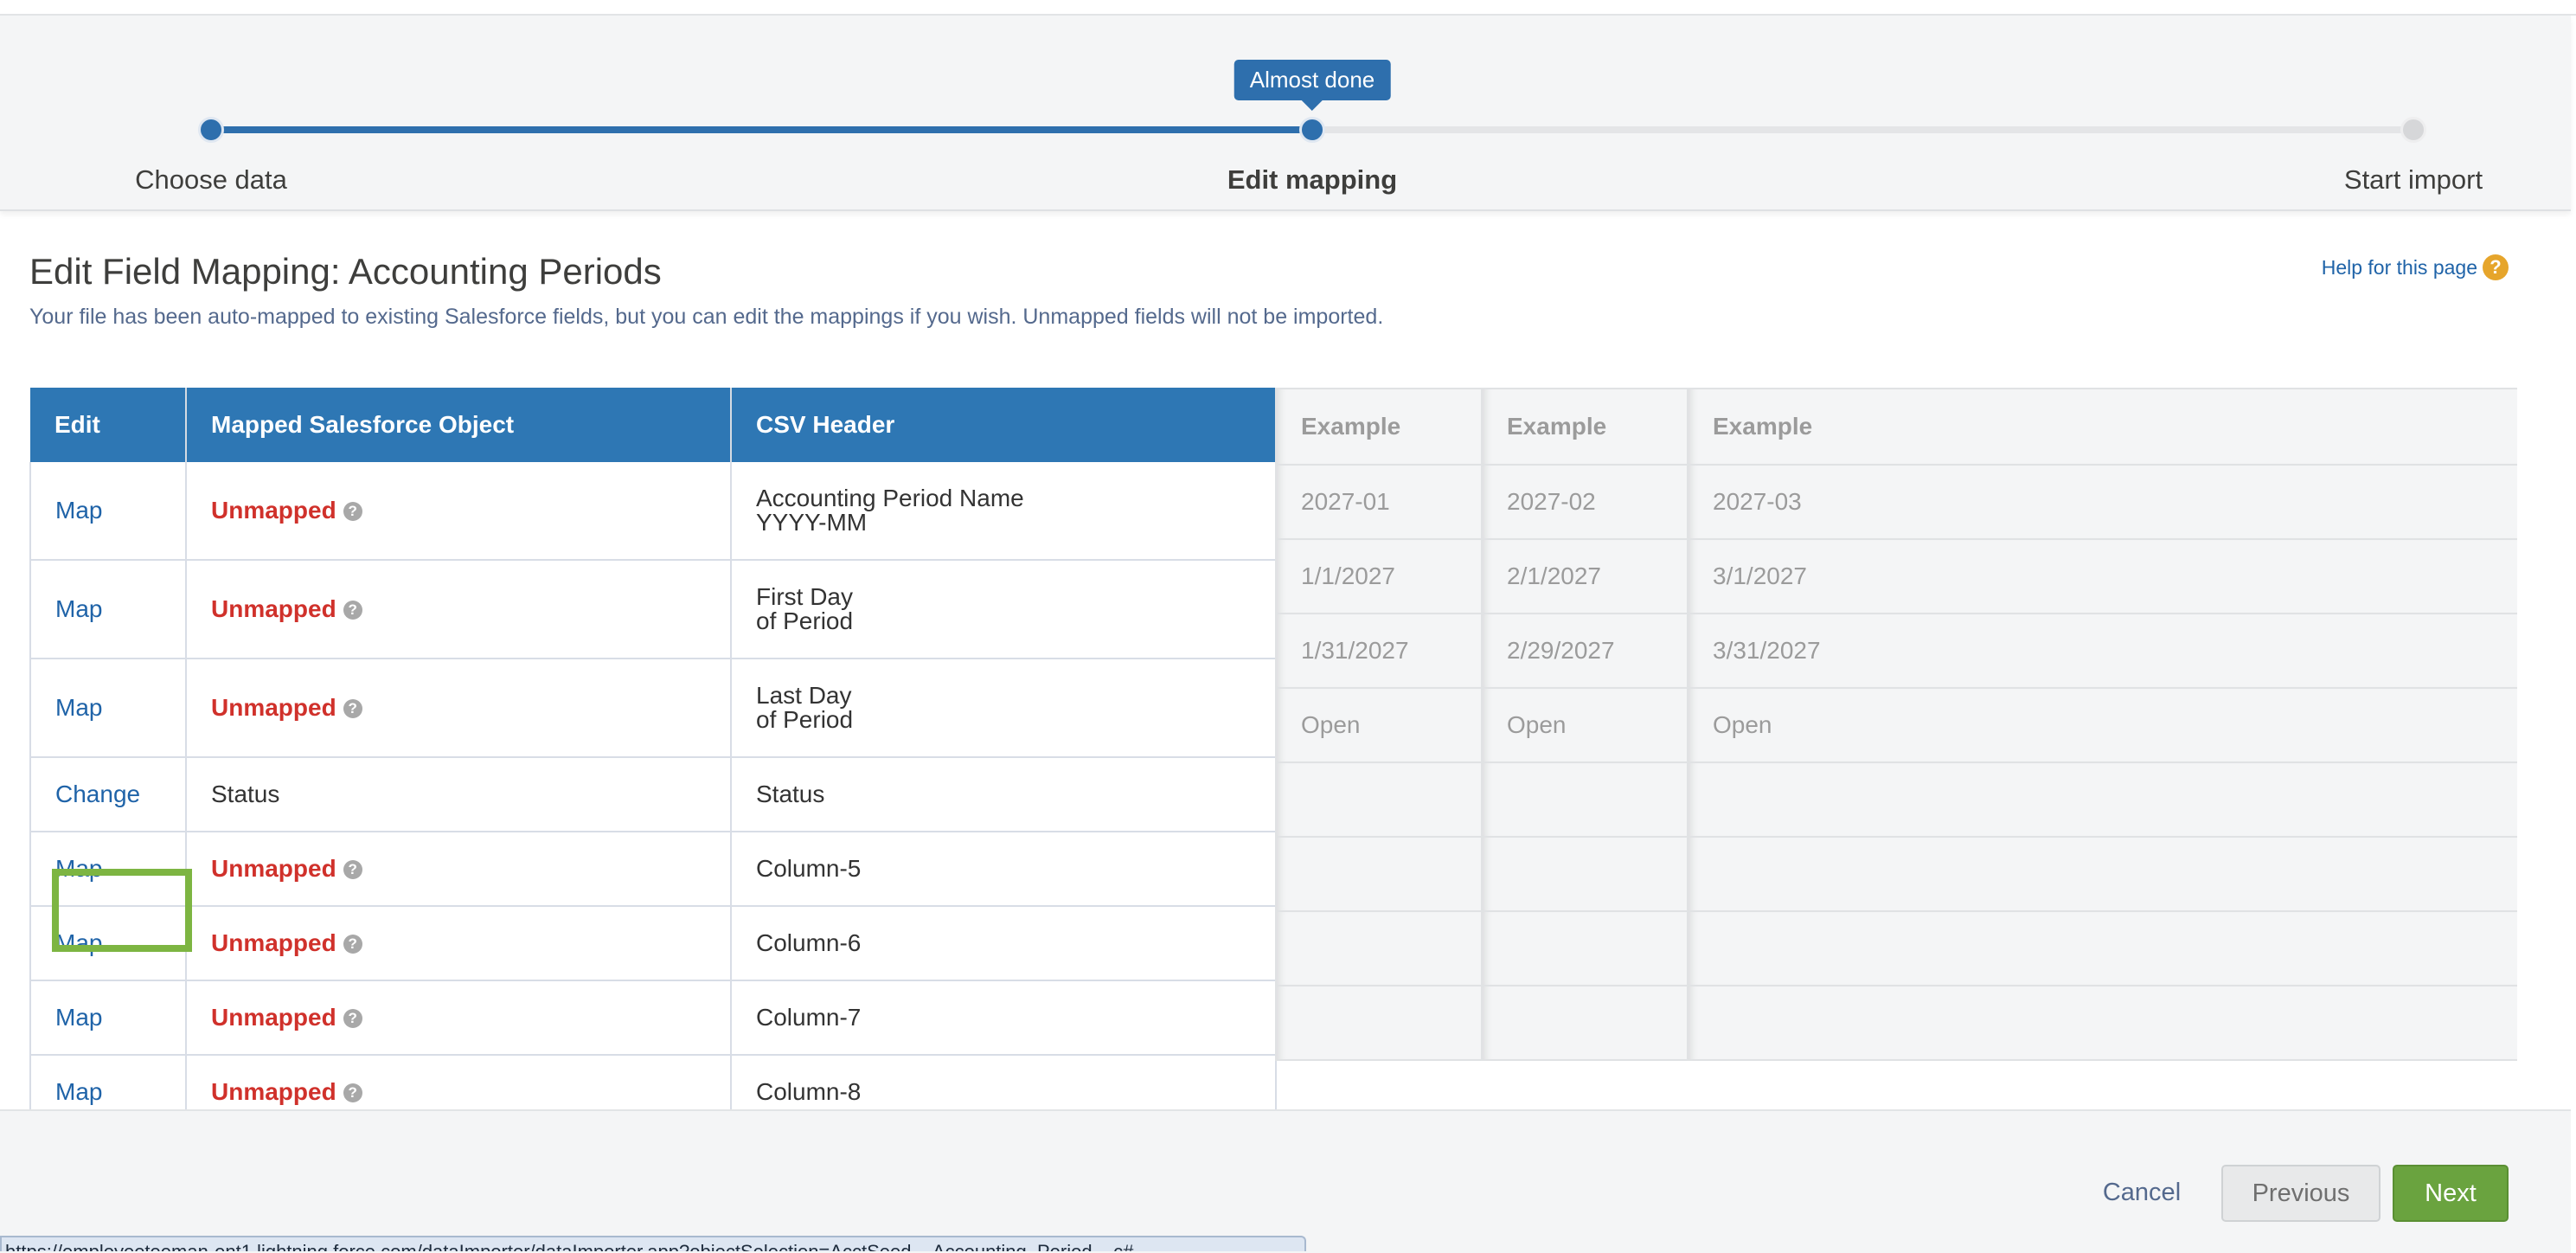  I want to click on browser-top-strip, so click(1288, 8).